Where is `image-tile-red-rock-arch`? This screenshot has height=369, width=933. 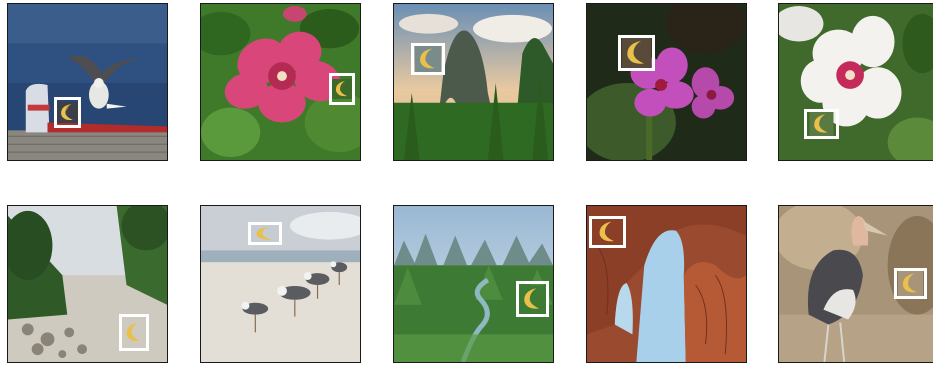 image-tile-red-rock-arch is located at coordinates (666, 284).